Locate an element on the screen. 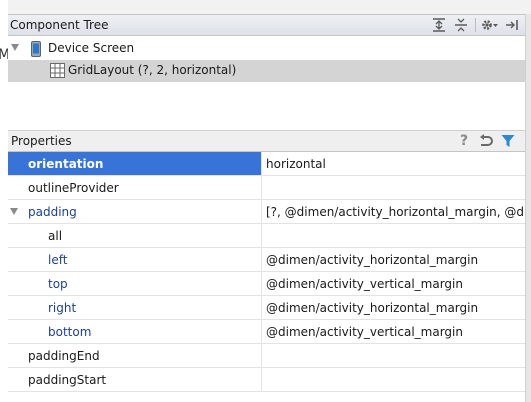  property-row-orientation: orientation horizontal is located at coordinates (266, 164).